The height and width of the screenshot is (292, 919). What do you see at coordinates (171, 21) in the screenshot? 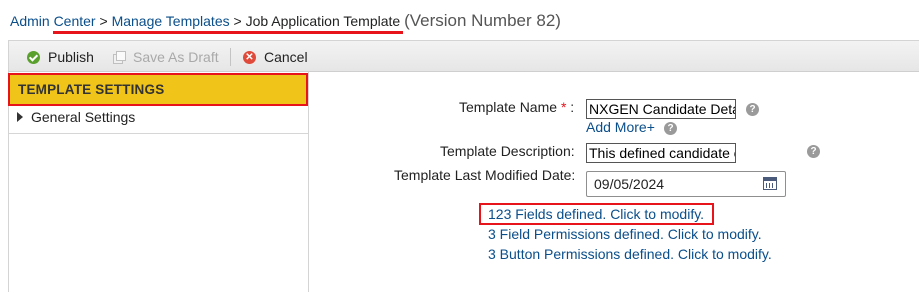
I see `breadcrumb-manage-templates-link: Manage Templates` at bounding box center [171, 21].